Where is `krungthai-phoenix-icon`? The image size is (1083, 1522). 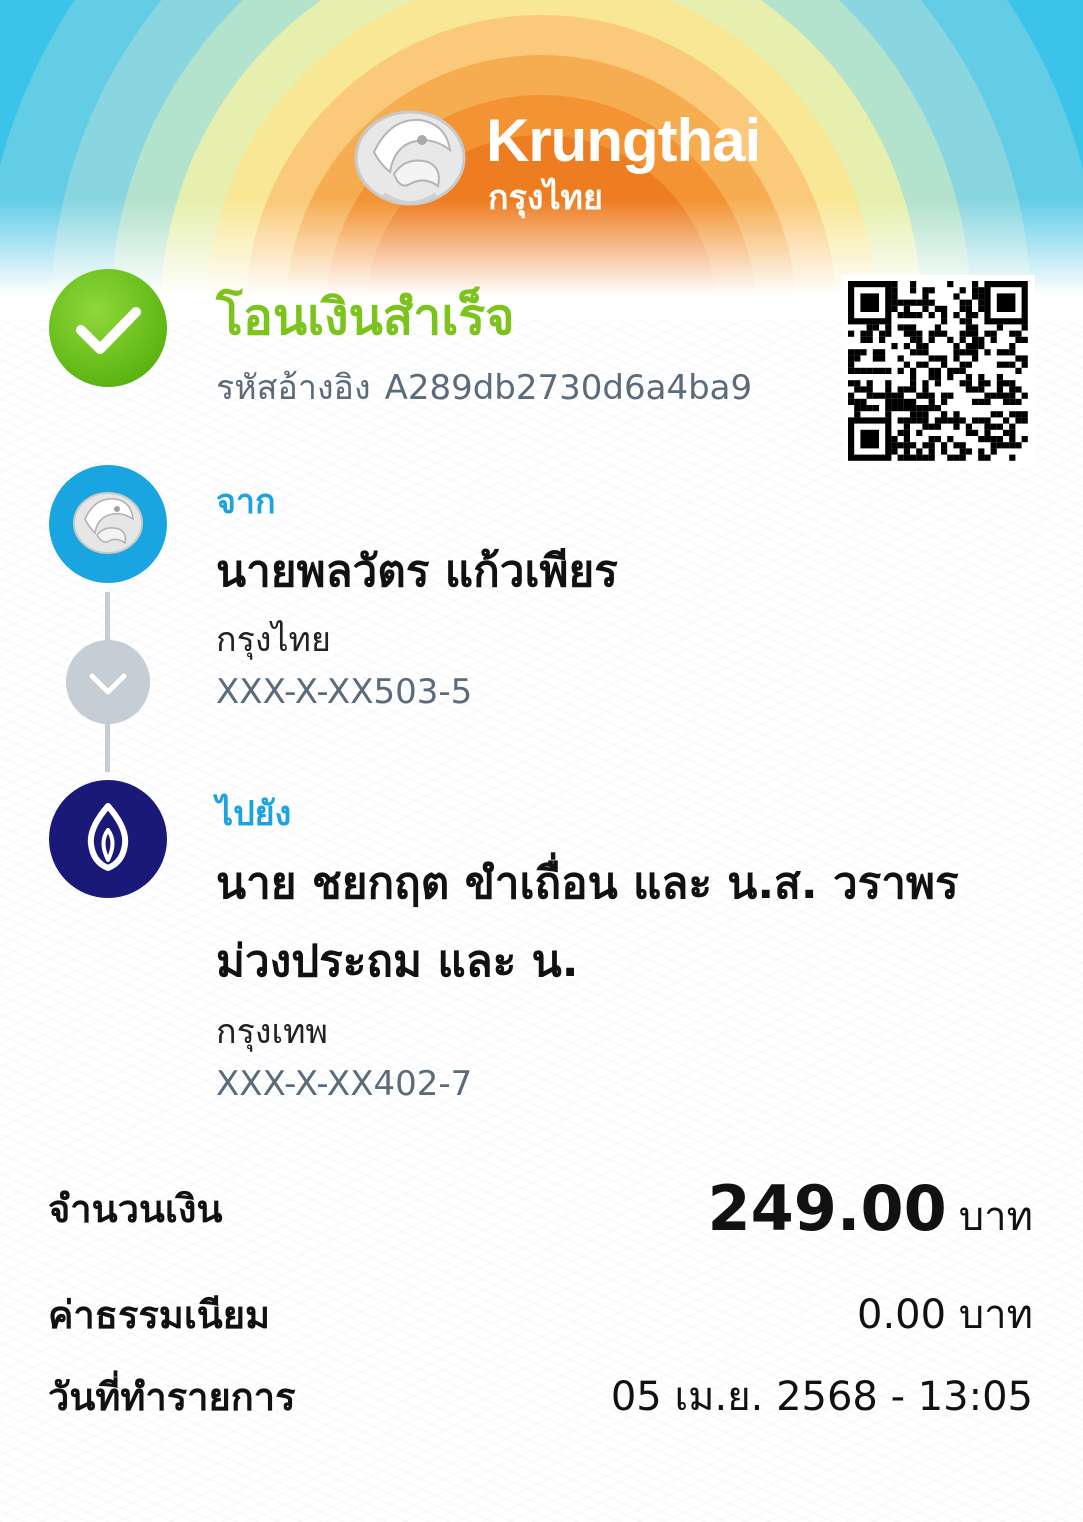
krungthai-phoenix-icon is located at coordinates (410, 158).